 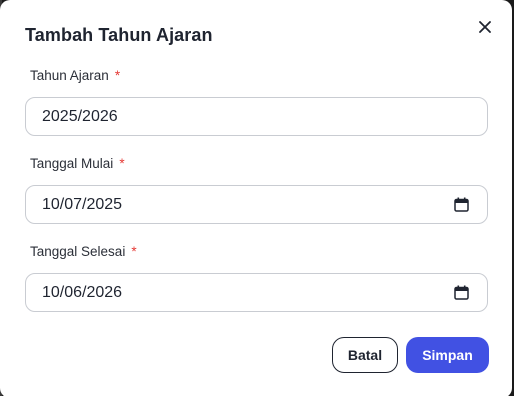 I want to click on tanggal-mulai-date-input: 10/07/2025, so click(x=256, y=204).